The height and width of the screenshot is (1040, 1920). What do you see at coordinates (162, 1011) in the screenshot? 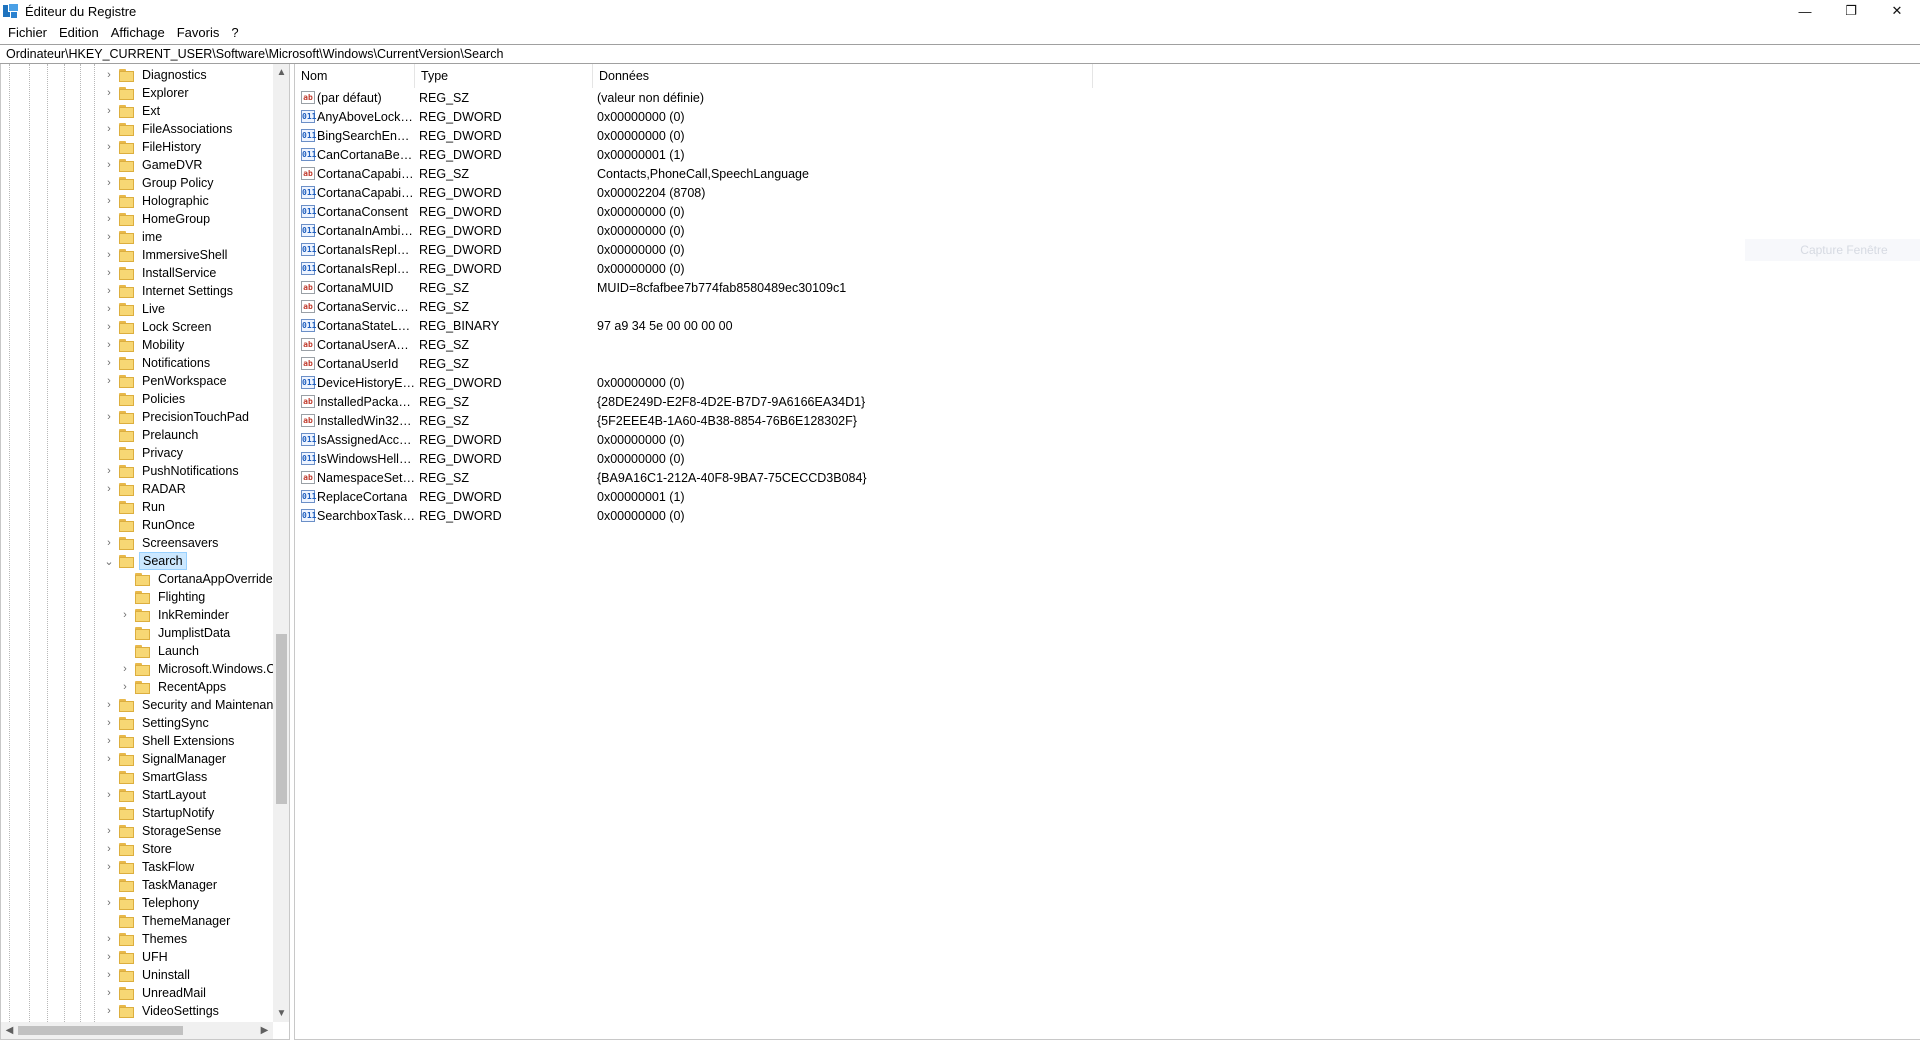
I see `tree-item: › VideoSettings` at bounding box center [162, 1011].